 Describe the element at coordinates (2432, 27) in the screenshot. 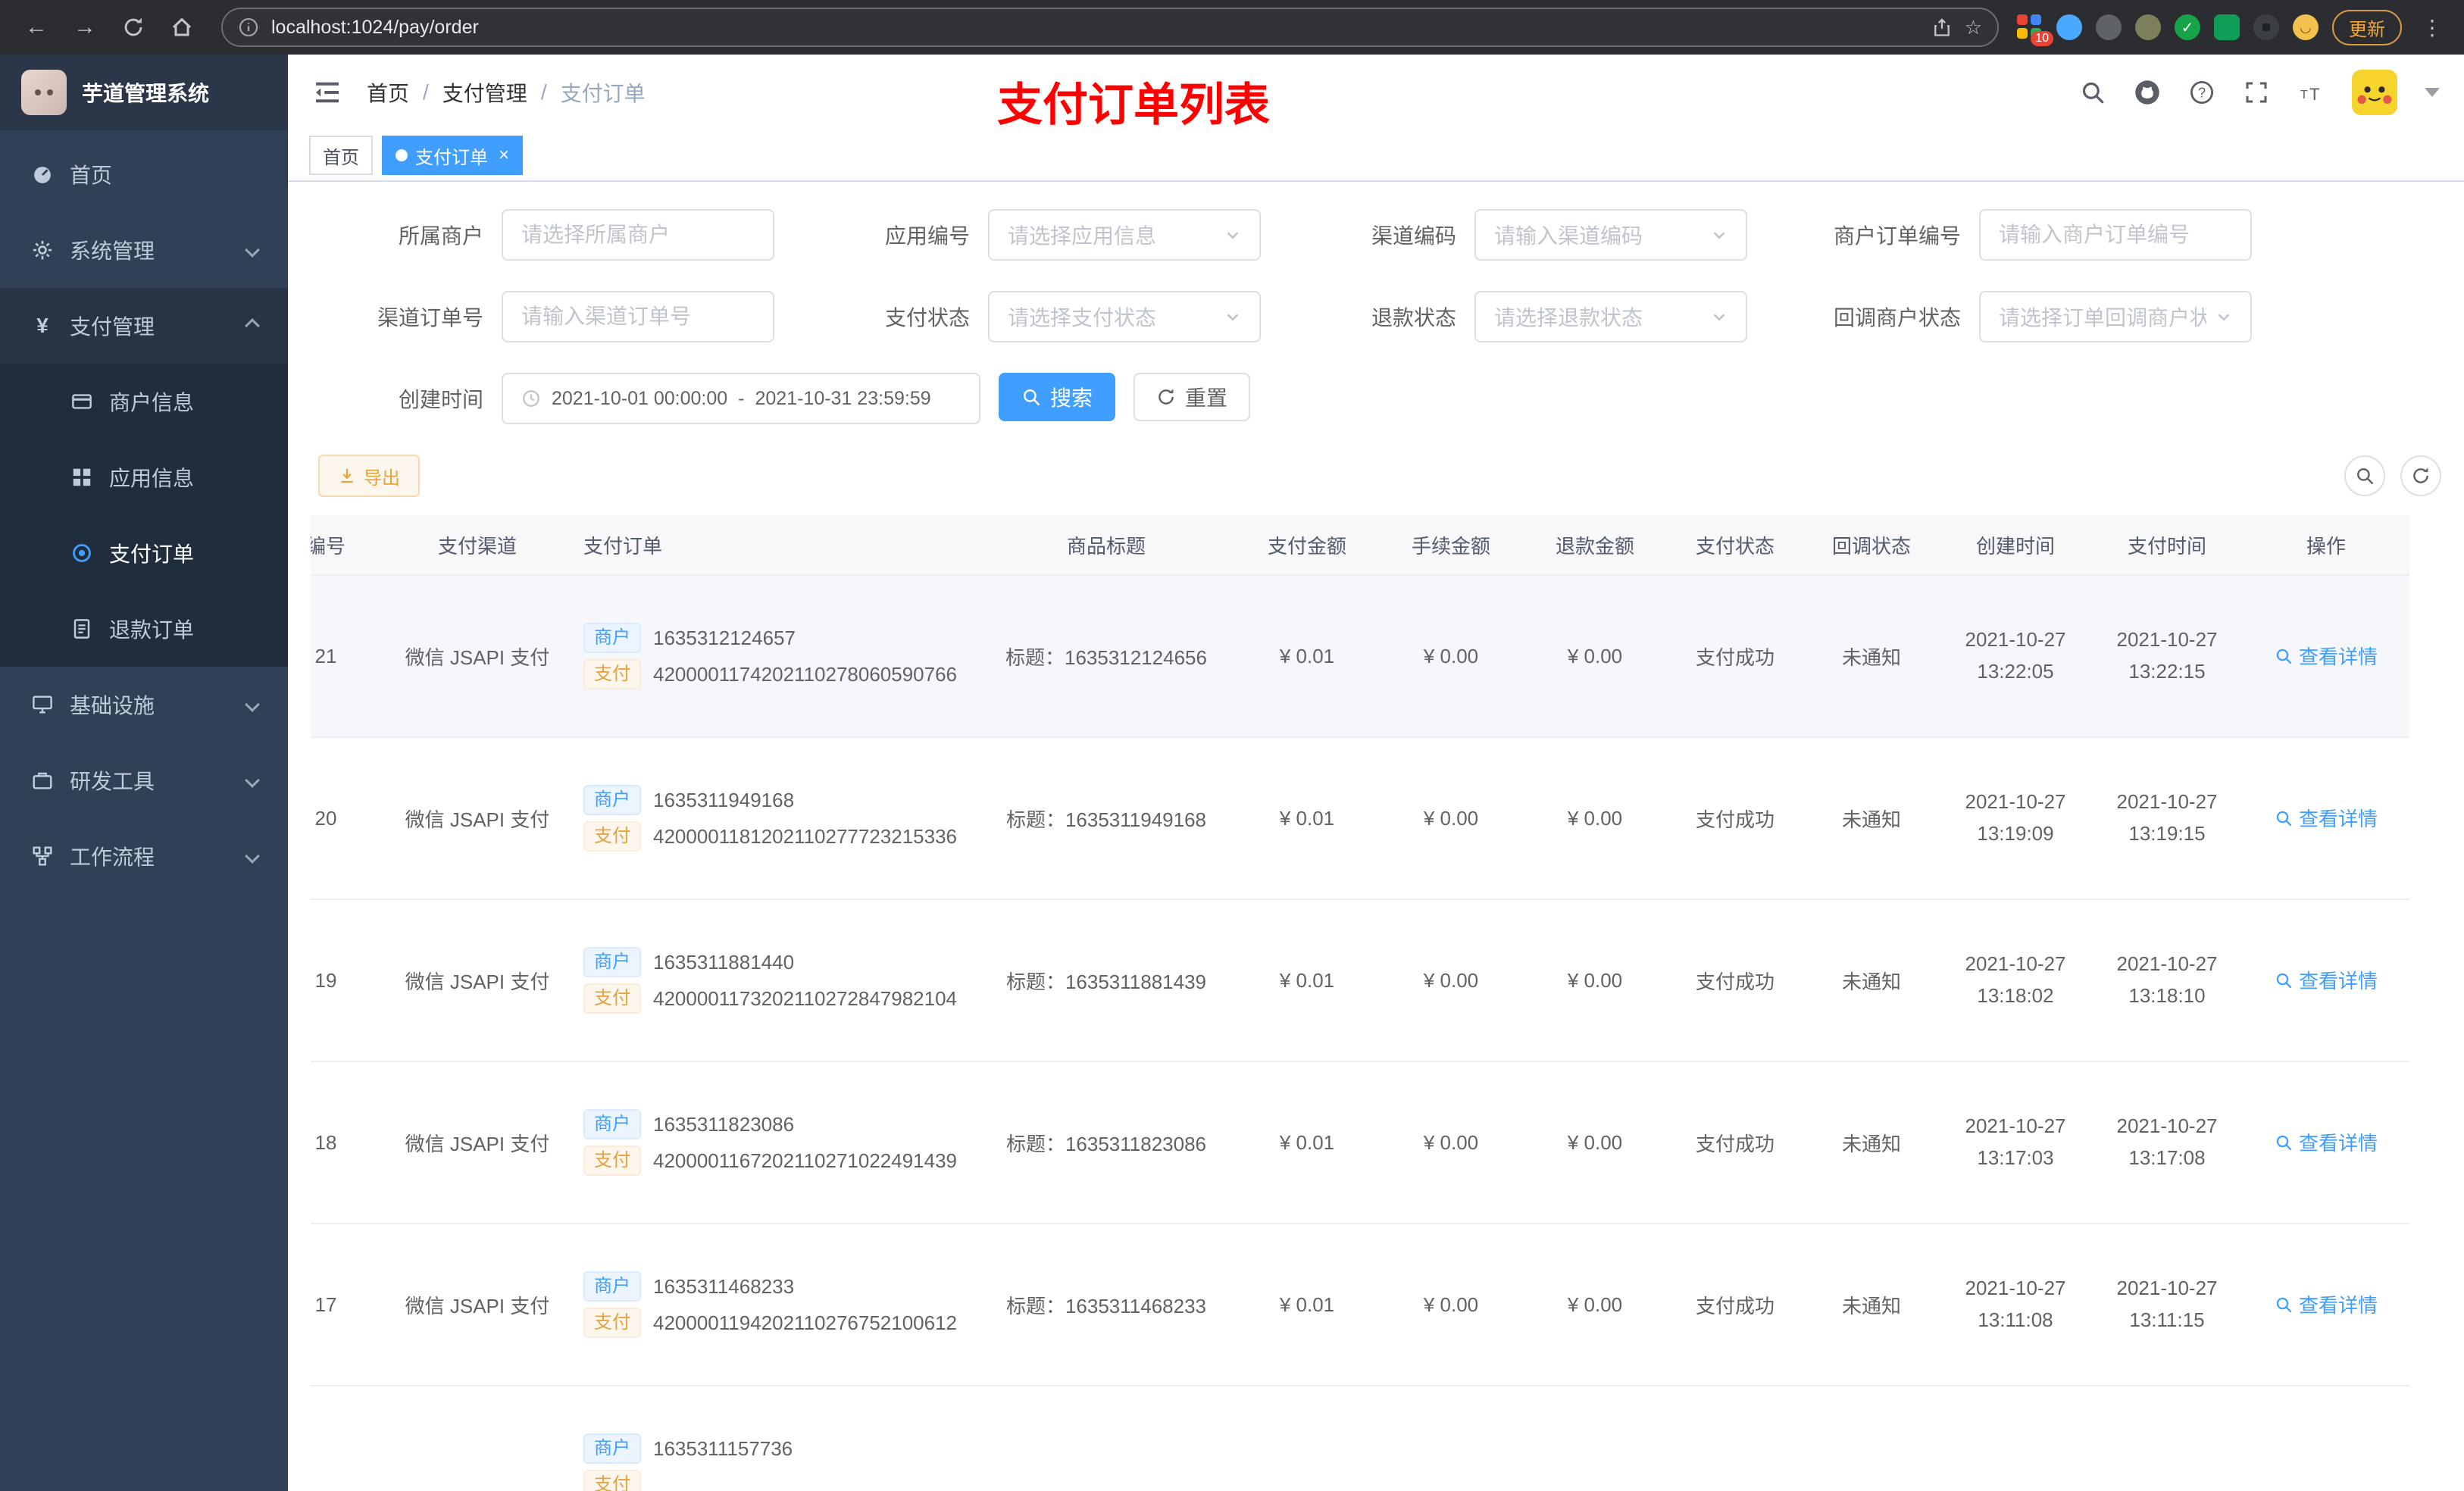

I see `browser-menu-icon: ⋮` at that location.